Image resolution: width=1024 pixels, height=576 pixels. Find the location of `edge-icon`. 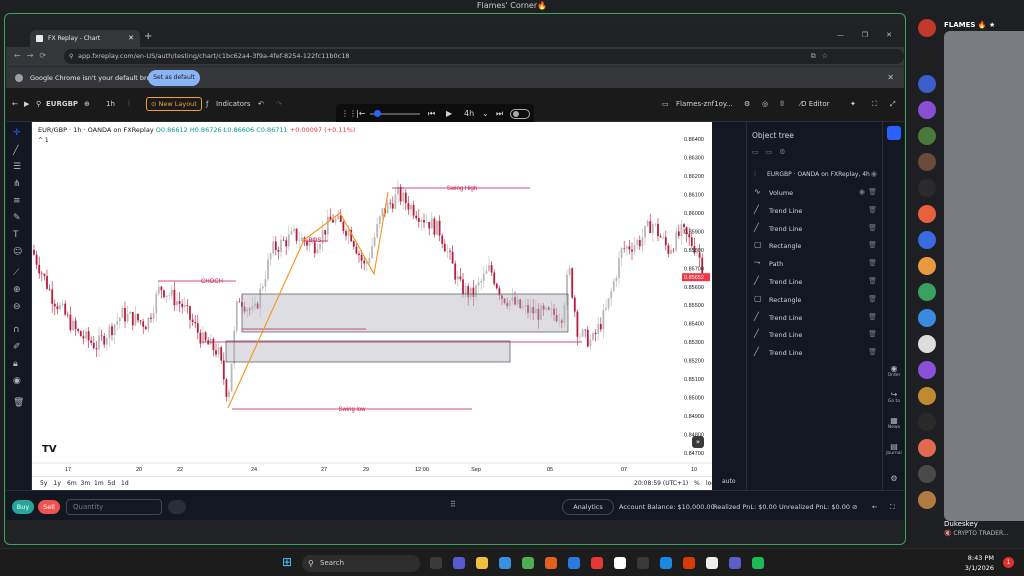

edge-icon is located at coordinates (505, 563).